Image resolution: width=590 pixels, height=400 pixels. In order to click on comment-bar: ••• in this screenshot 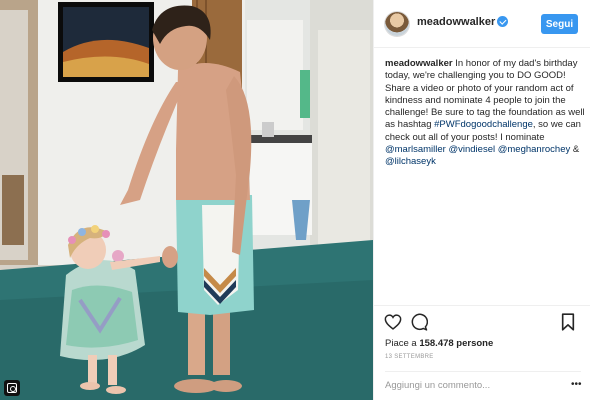, I will do `click(483, 383)`.